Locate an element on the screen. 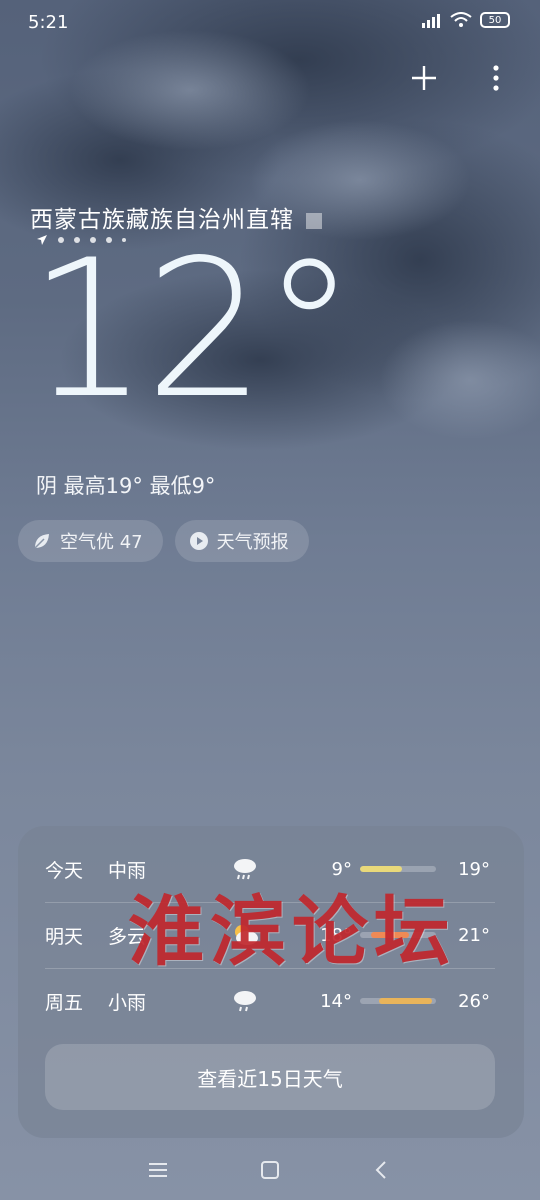  plus-icon is located at coordinates (424, 78).